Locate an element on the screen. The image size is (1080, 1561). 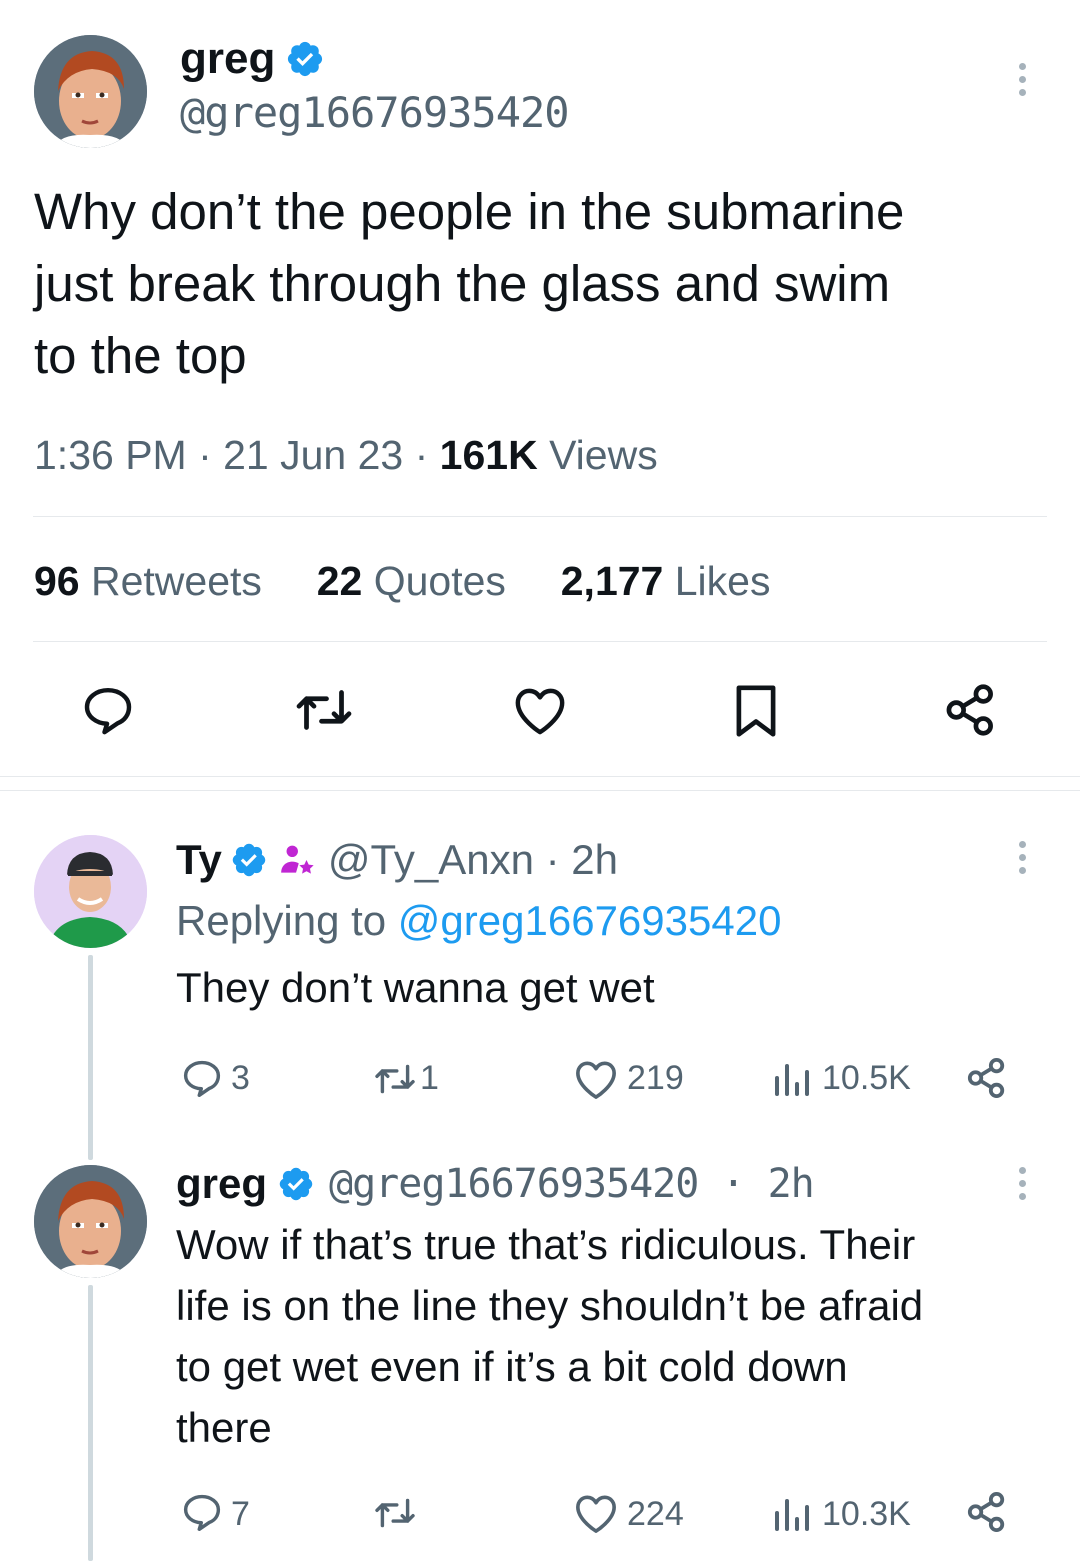
tweet-text-line: just break through the glass and swim is located at coordinates (462, 283).